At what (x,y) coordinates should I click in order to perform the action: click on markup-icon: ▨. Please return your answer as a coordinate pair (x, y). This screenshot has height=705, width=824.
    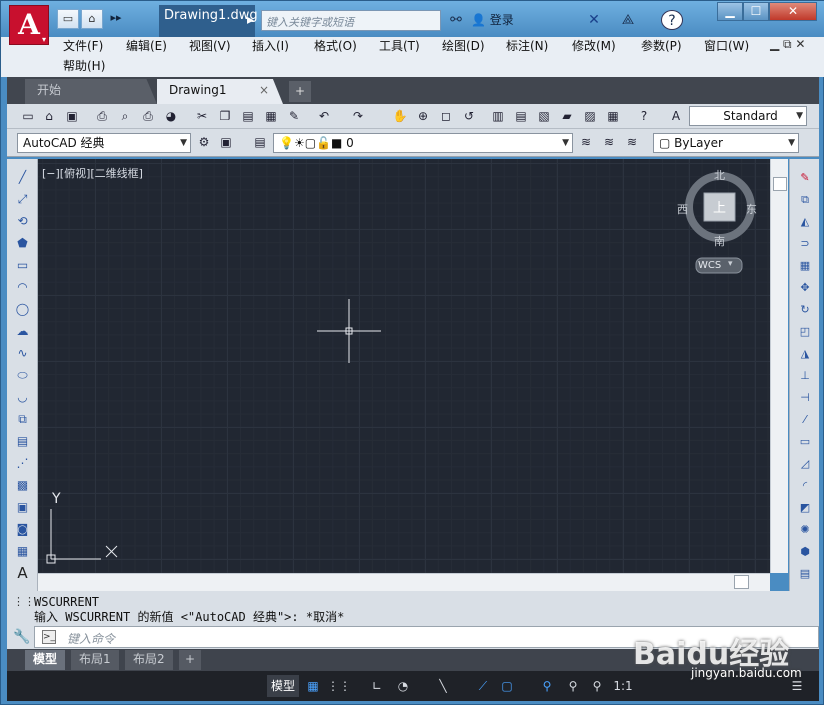
    Looking at the image, I should click on (590, 116).